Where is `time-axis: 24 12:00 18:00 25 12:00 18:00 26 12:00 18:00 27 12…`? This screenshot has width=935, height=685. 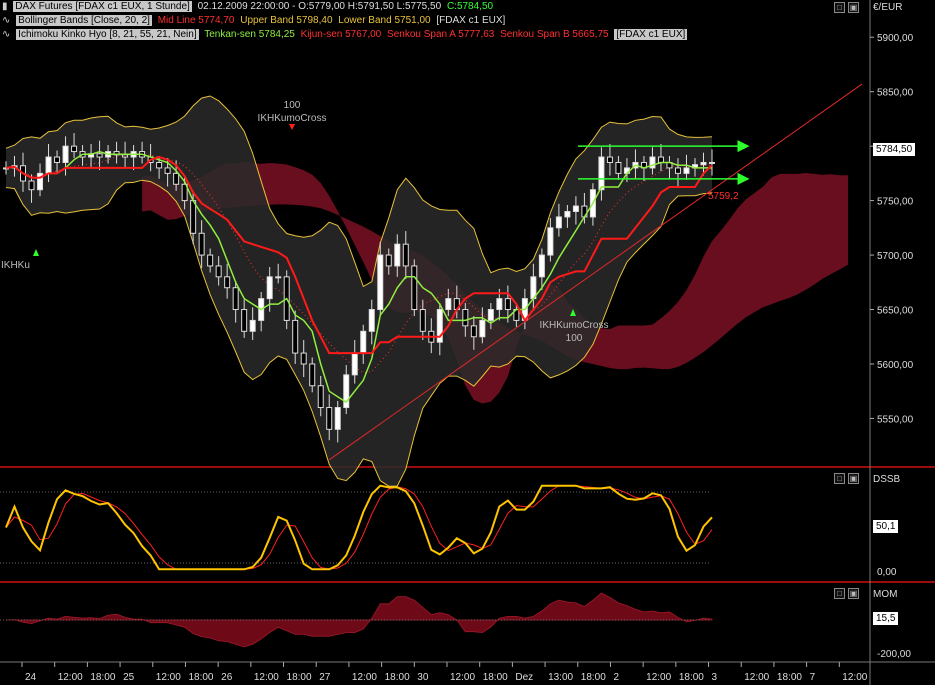 time-axis: 24 12:00 18:00 25 12:00 18:00 26 12:00 18:00 27 12… is located at coordinates (444, 672).